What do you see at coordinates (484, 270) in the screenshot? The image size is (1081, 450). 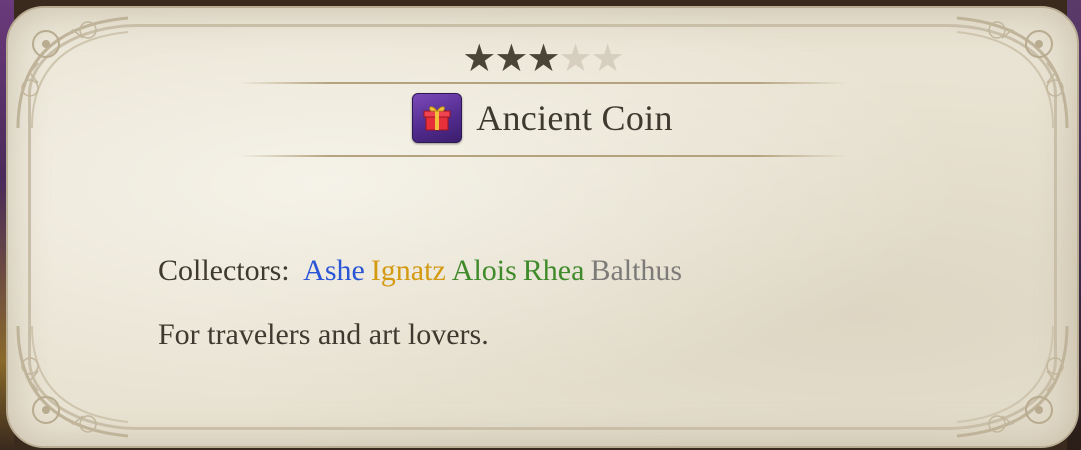 I see `collector-name: Alois` at bounding box center [484, 270].